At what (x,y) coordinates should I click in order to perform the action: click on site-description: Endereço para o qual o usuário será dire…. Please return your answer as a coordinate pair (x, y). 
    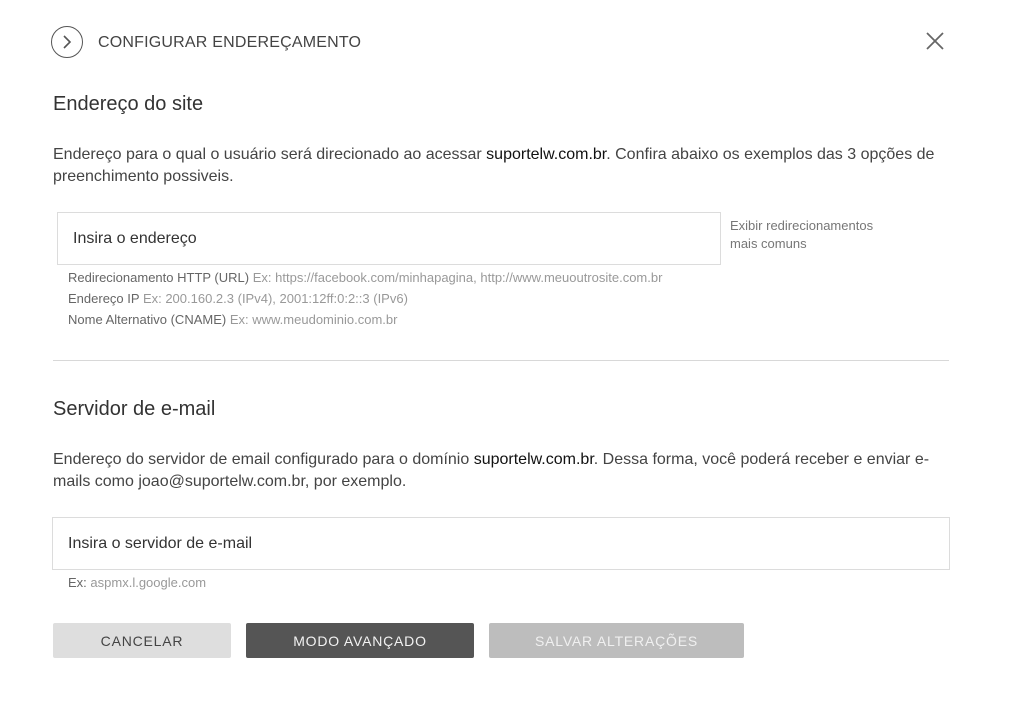
    Looking at the image, I should click on (494, 165).